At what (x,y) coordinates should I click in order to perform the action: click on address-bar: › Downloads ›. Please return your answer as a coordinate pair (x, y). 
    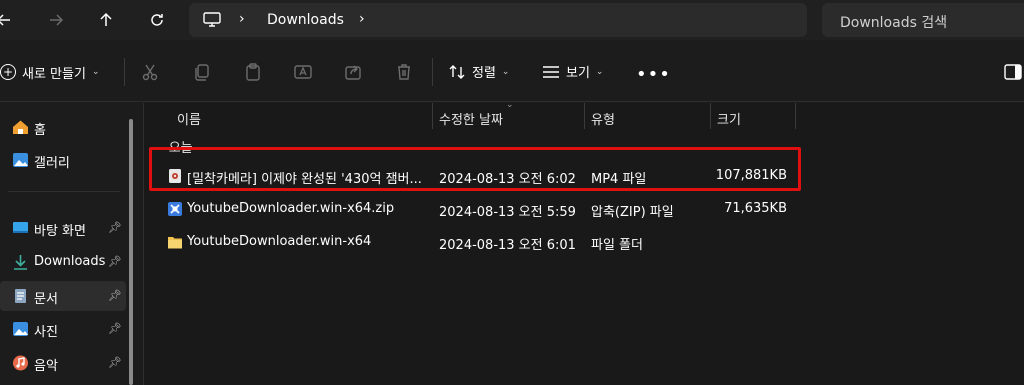
    Looking at the image, I should click on (498, 20).